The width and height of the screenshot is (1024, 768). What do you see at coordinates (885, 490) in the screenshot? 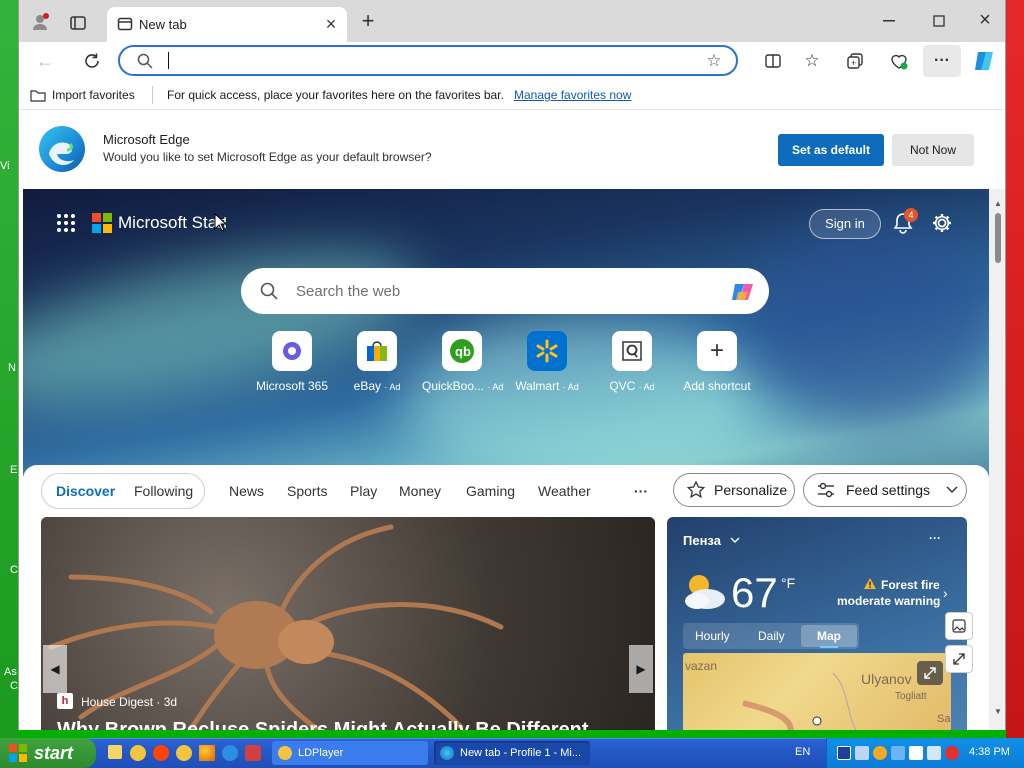
I see `feed-settings-button: Feed settings` at bounding box center [885, 490].